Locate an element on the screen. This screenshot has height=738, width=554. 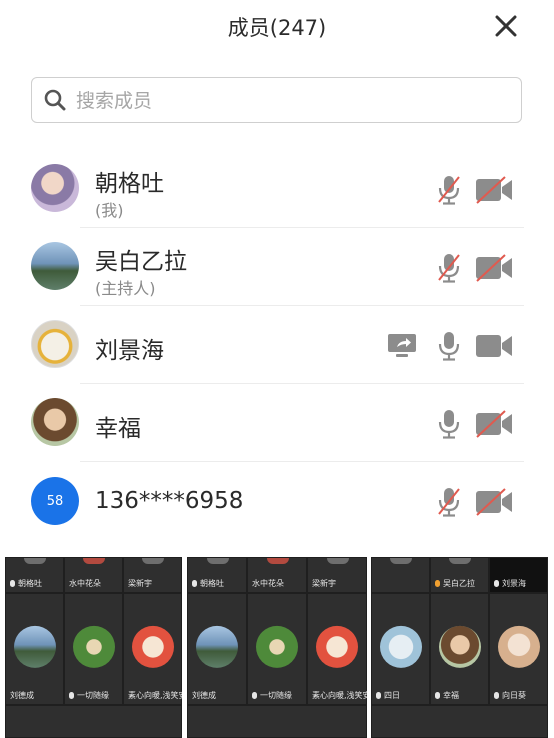
video-grid-panel: 吴白乙拉 刘景海 四日 幸福 向日葵 is located at coordinates (459, 647).